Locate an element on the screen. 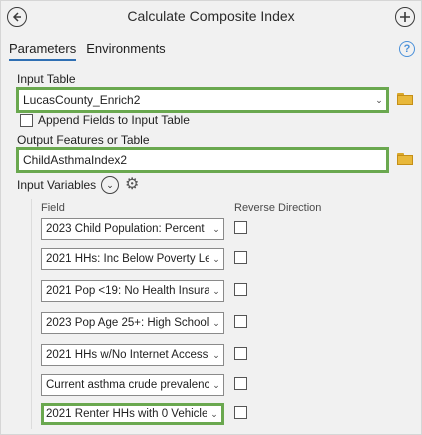 This screenshot has height=435, width=422. field-value: Current asthma crude prevalence is located at coordinates (127, 385).